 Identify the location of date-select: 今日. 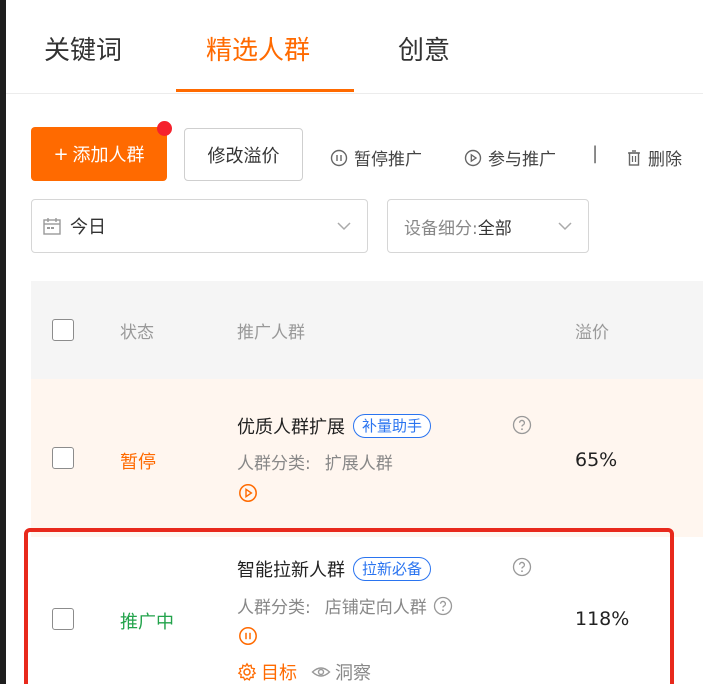
(199, 226).